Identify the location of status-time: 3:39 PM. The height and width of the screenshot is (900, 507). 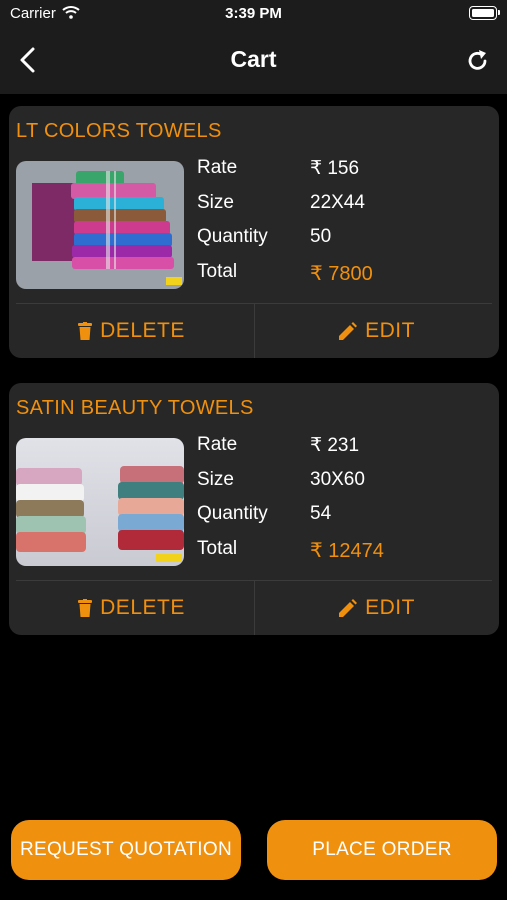
(253, 13).